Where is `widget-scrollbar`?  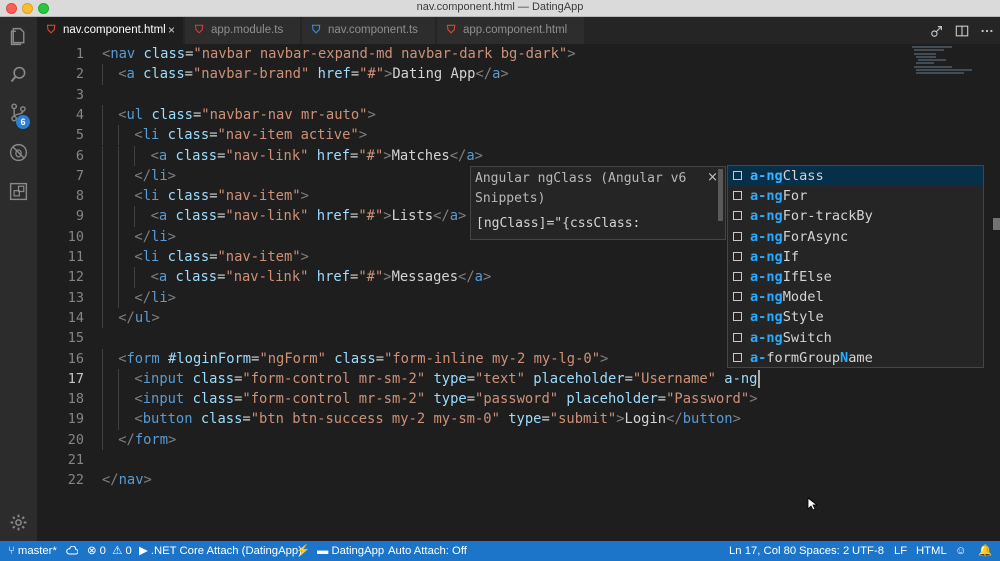 widget-scrollbar is located at coordinates (720, 195).